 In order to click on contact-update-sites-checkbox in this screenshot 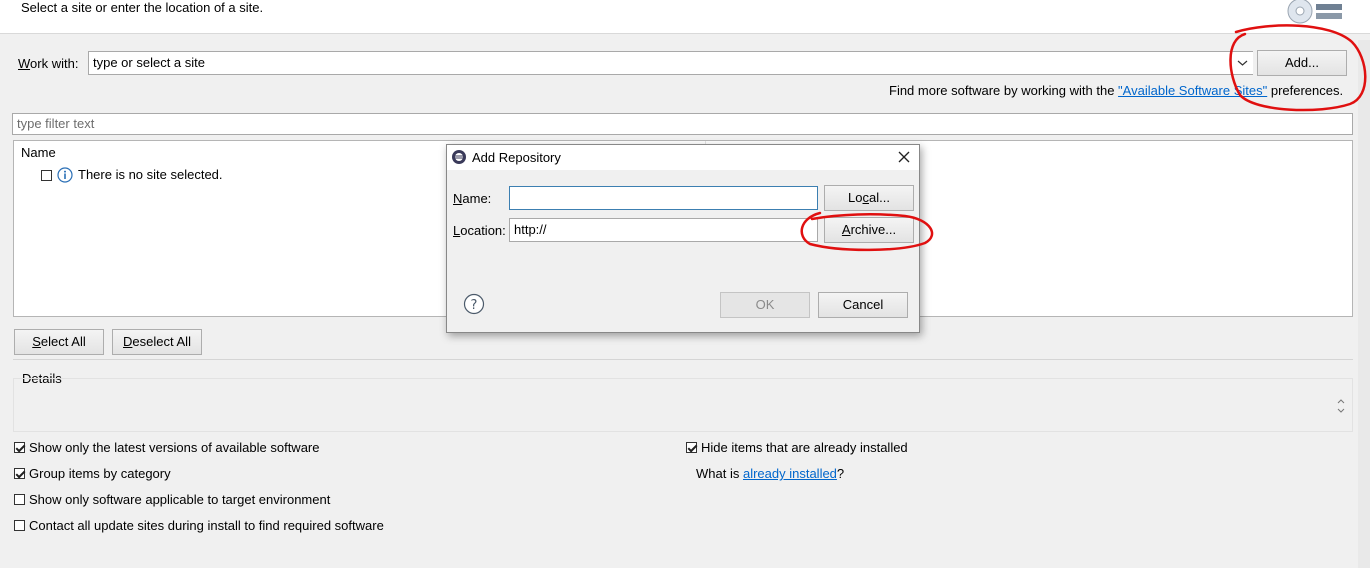, I will do `click(19, 525)`.